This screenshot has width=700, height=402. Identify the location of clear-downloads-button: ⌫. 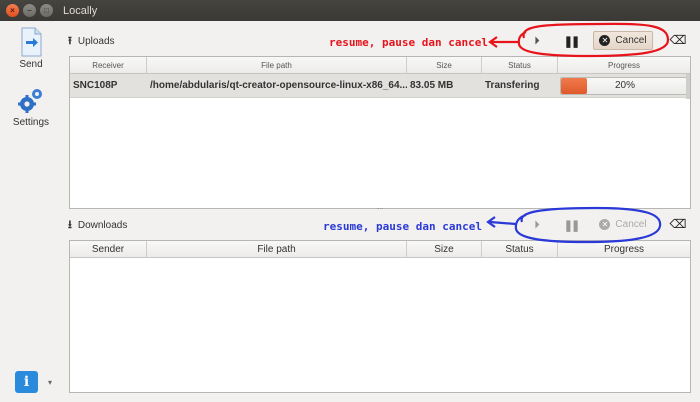
(678, 224).